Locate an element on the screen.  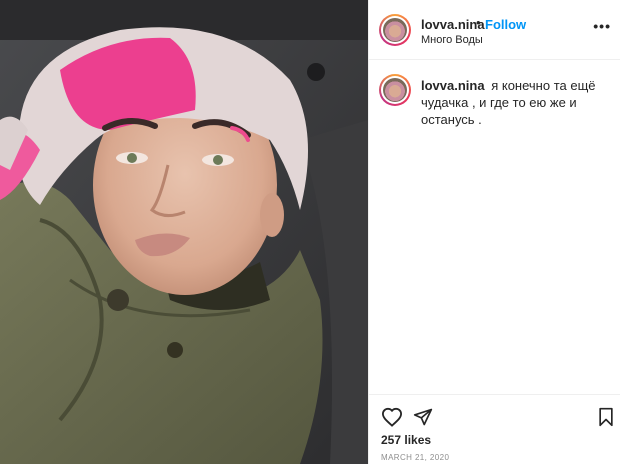
bookmark-icon is located at coordinates (606, 417).